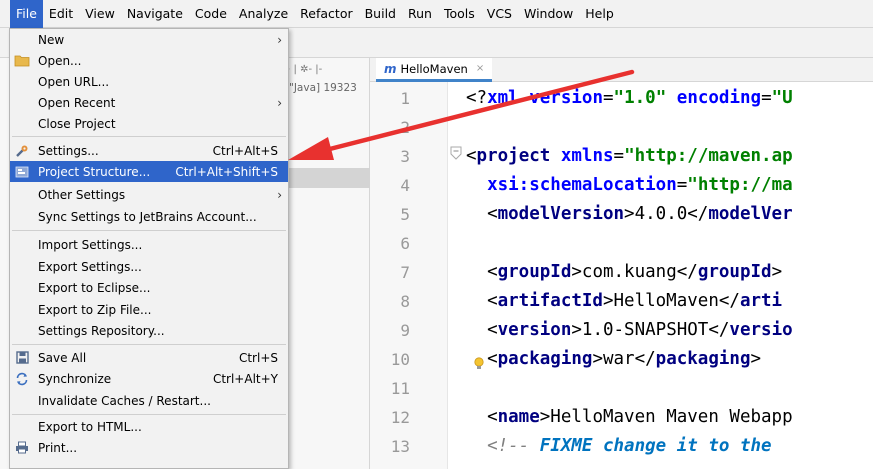  Describe the element at coordinates (62, 357) in the screenshot. I see `menu-item-label: Save All` at that location.